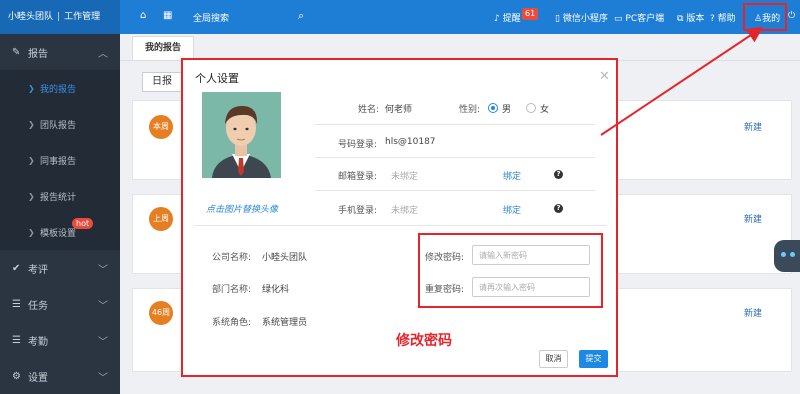 Image resolution: width=800 pixels, height=394 pixels. I want to click on sidebar-group-label: 报告, so click(38, 54).